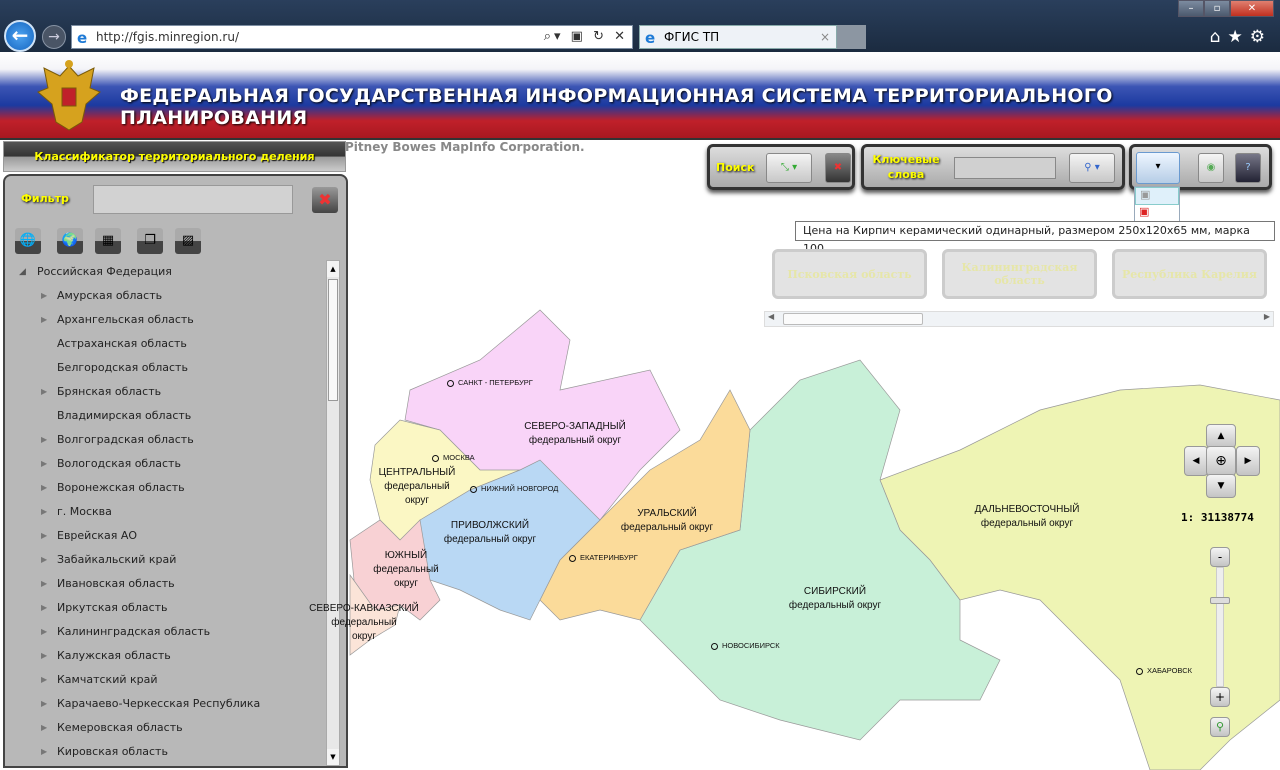 The width and height of the screenshot is (1280, 770). I want to click on pan-up-button: ▲, so click(1221, 436).